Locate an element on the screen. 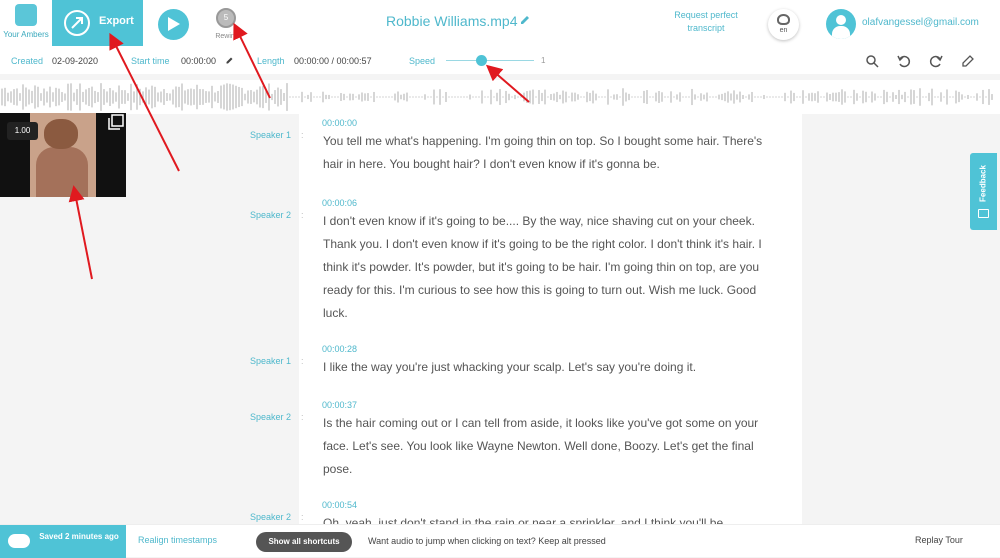 This screenshot has width=1000, height=558. realign-timestamps-link: Realign timestamps is located at coordinates (177, 540).